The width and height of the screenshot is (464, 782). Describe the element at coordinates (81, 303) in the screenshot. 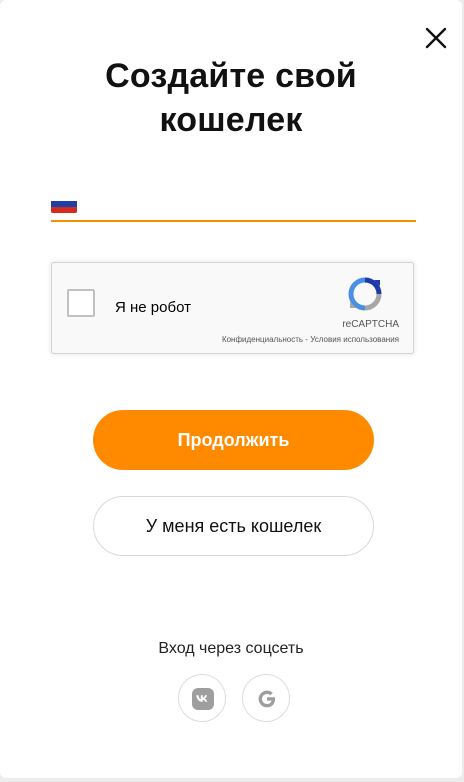

I see `recaptcha-checkbox` at that location.